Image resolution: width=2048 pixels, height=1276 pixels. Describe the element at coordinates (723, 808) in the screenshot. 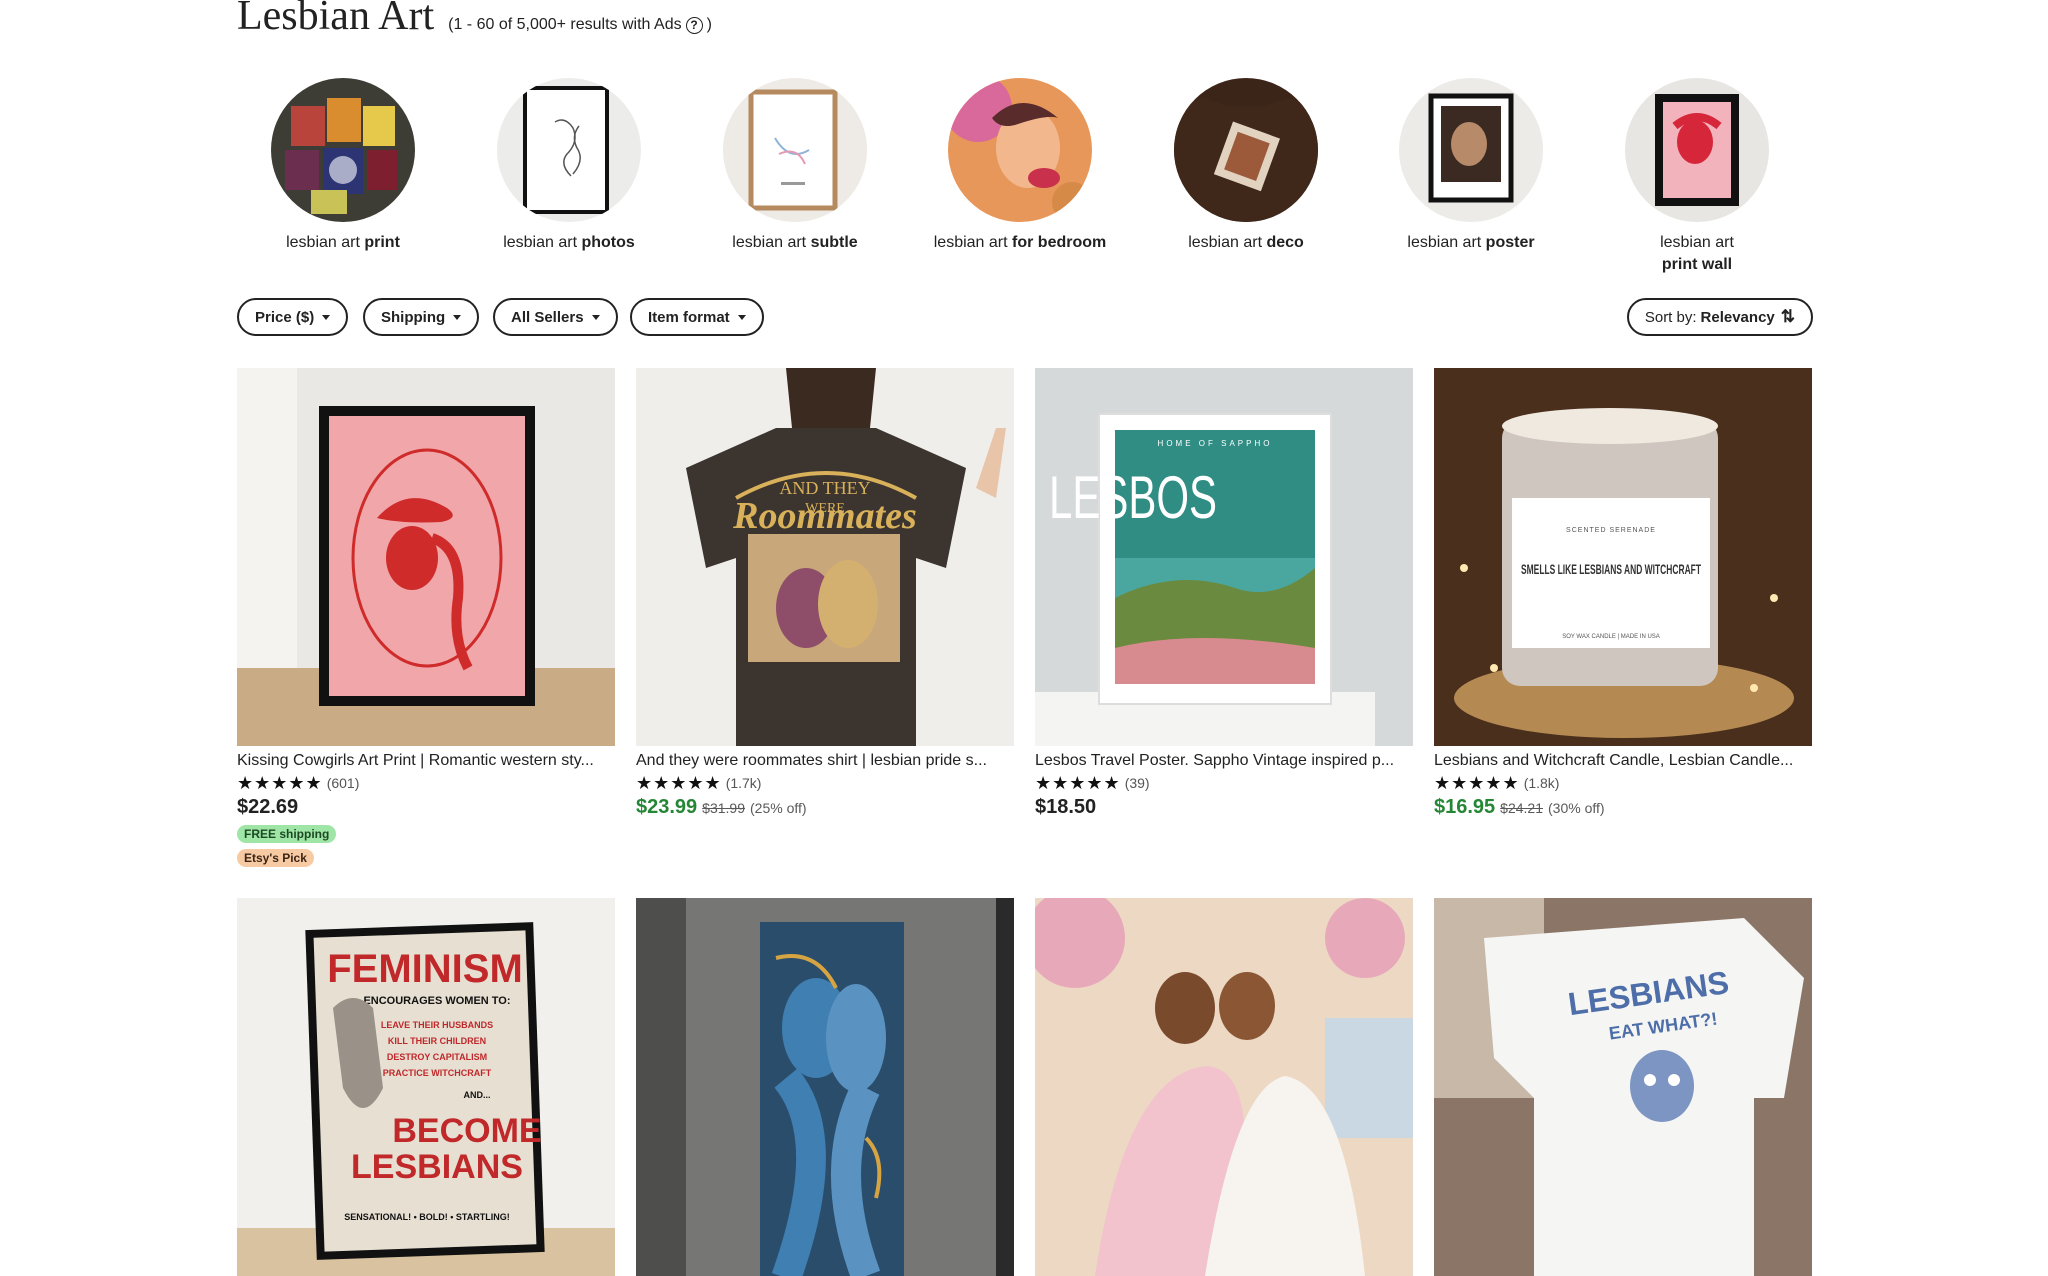

I see `listing-original-price: $31.99` at that location.